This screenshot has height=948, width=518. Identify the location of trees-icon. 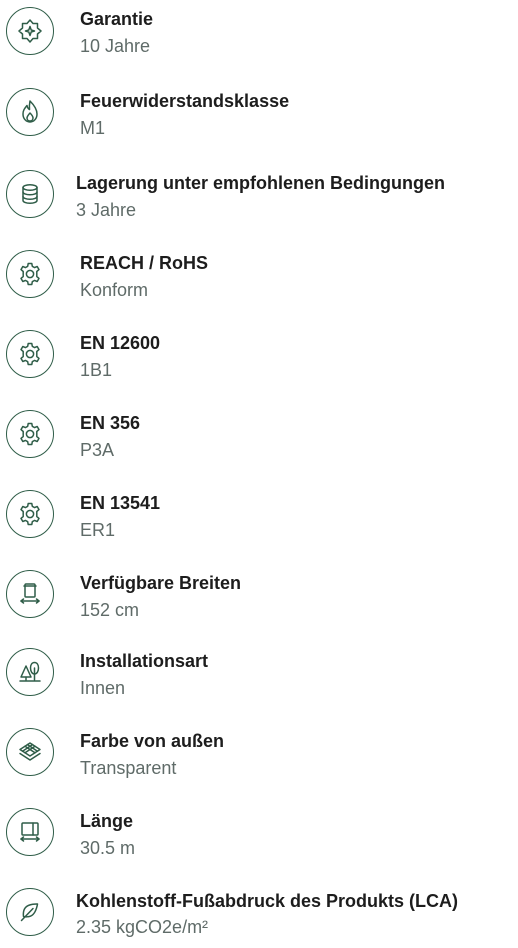
(30, 672).